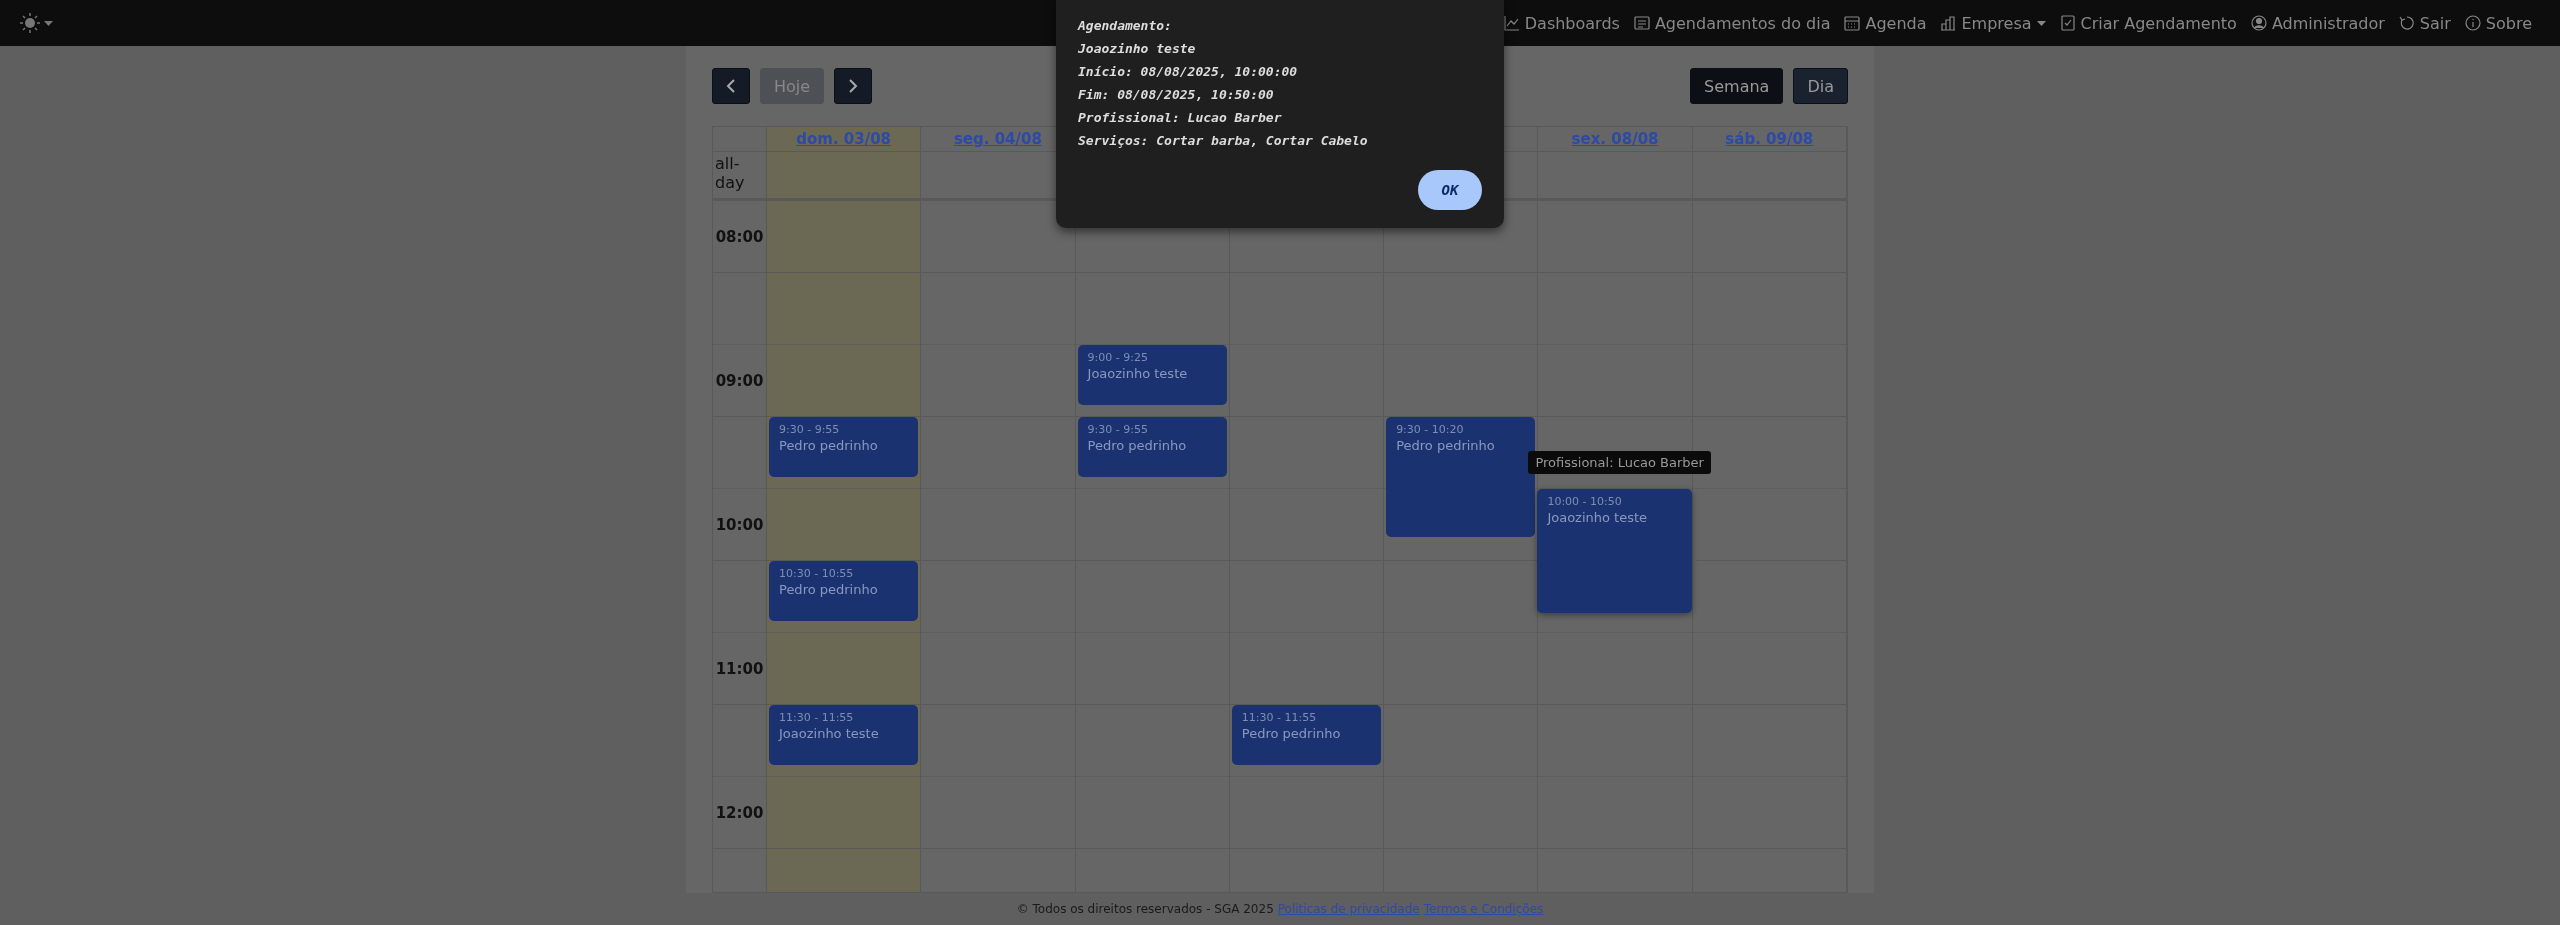 The height and width of the screenshot is (925, 2560). I want to click on checklist-icon, so click(2067, 23).